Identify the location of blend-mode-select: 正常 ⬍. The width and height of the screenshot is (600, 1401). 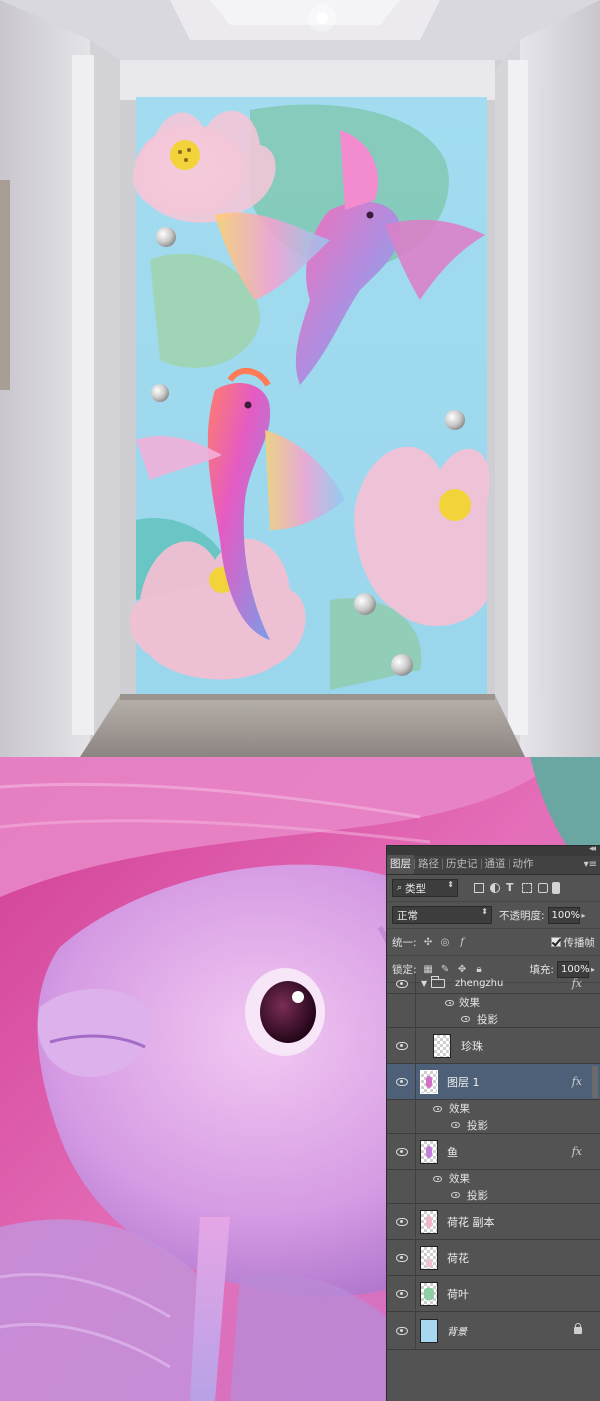
(442, 915).